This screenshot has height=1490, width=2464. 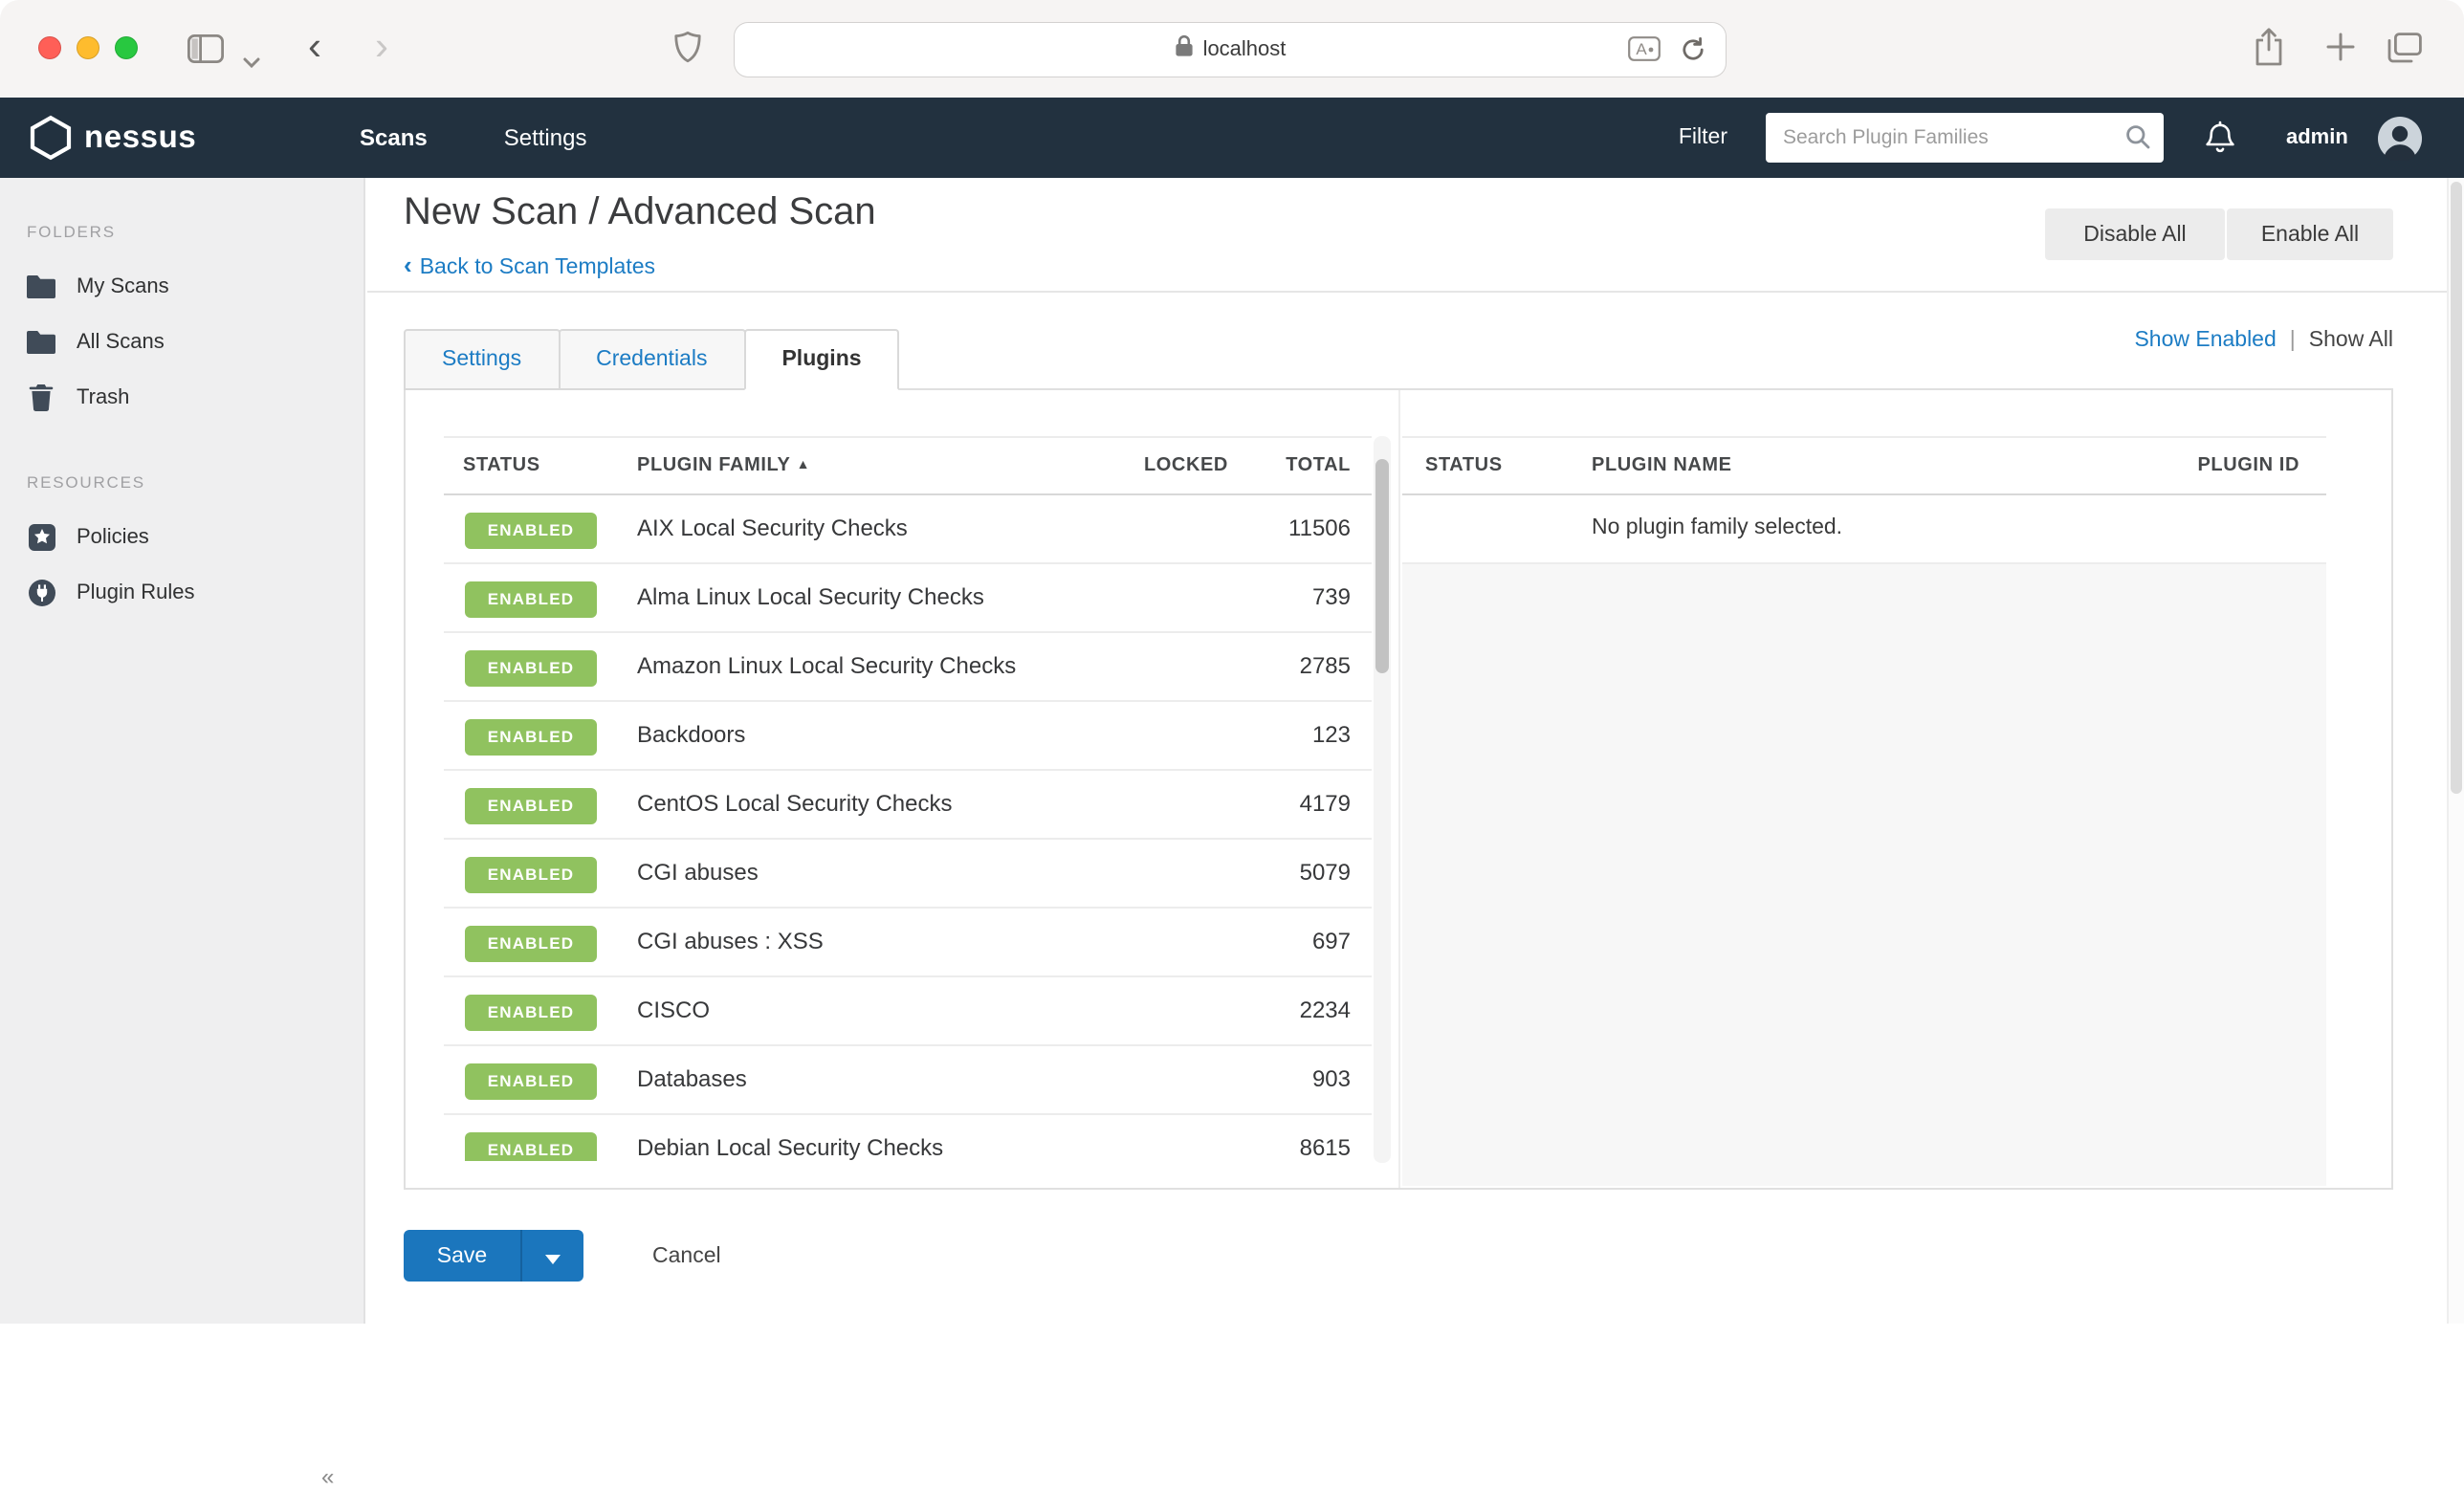 I want to click on column-total: TOTAL, so click(x=1318, y=465).